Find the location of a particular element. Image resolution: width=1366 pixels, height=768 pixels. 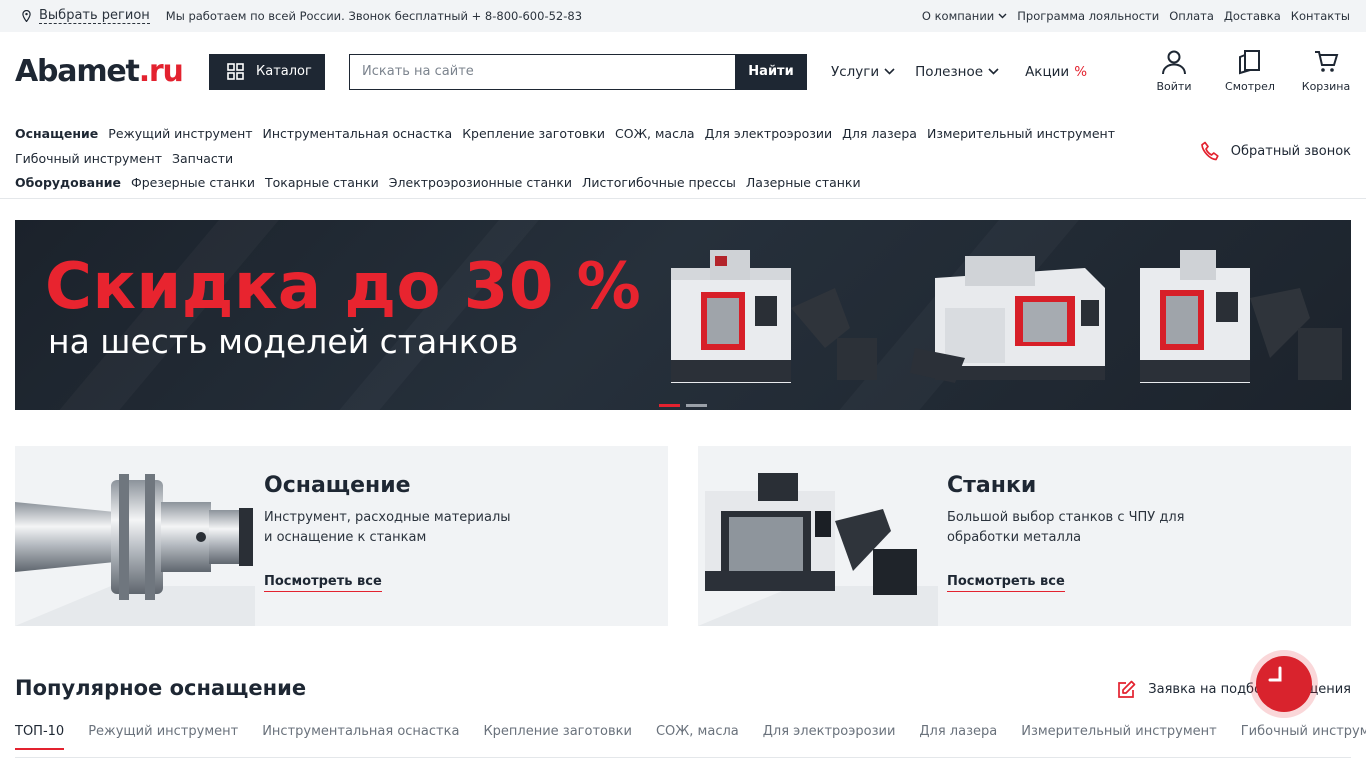

logo-main: Abamet is located at coordinates (77, 71).